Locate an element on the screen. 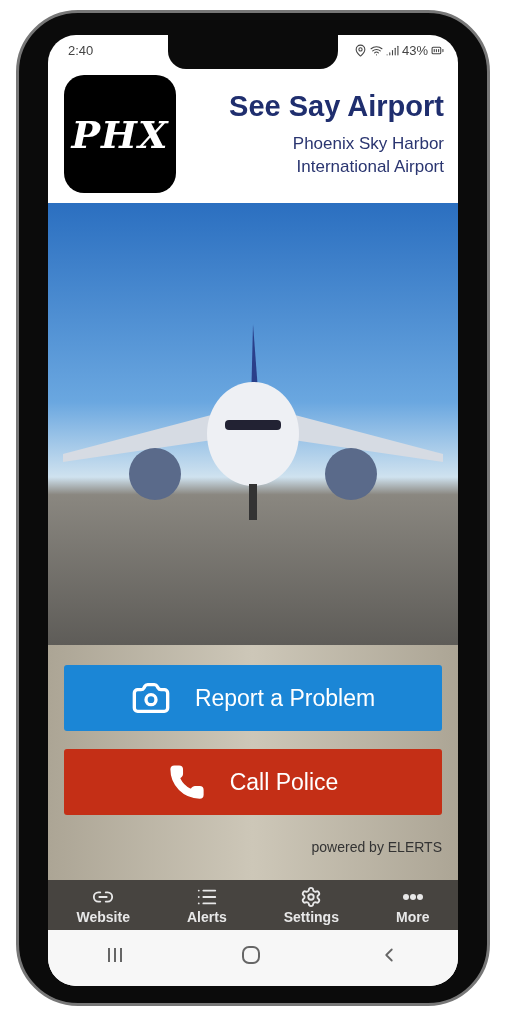  powered-by-text: powered by ELERTS is located at coordinates (376, 847).